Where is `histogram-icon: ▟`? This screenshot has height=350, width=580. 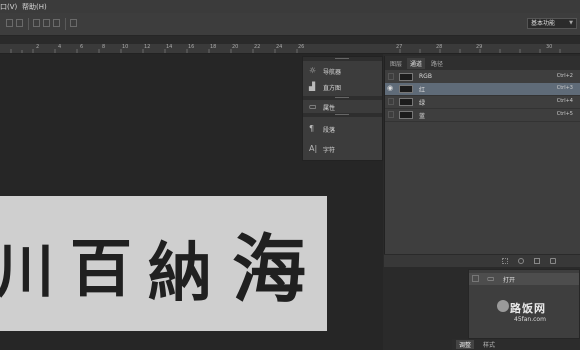
histogram-icon: ▟ is located at coordinates (312, 86).